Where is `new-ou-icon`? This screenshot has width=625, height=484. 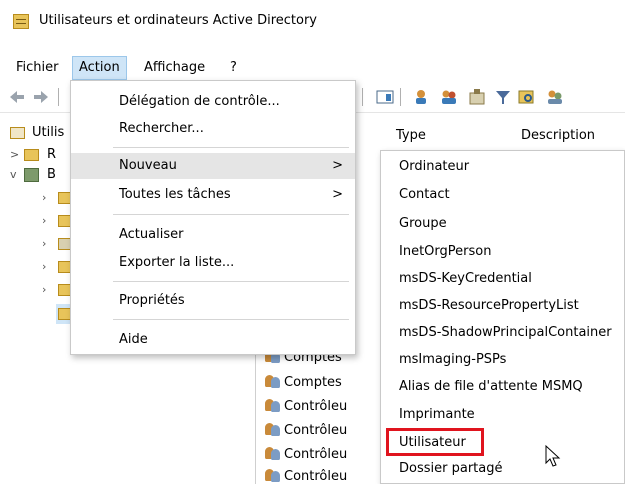 new-ou-icon is located at coordinates (477, 97).